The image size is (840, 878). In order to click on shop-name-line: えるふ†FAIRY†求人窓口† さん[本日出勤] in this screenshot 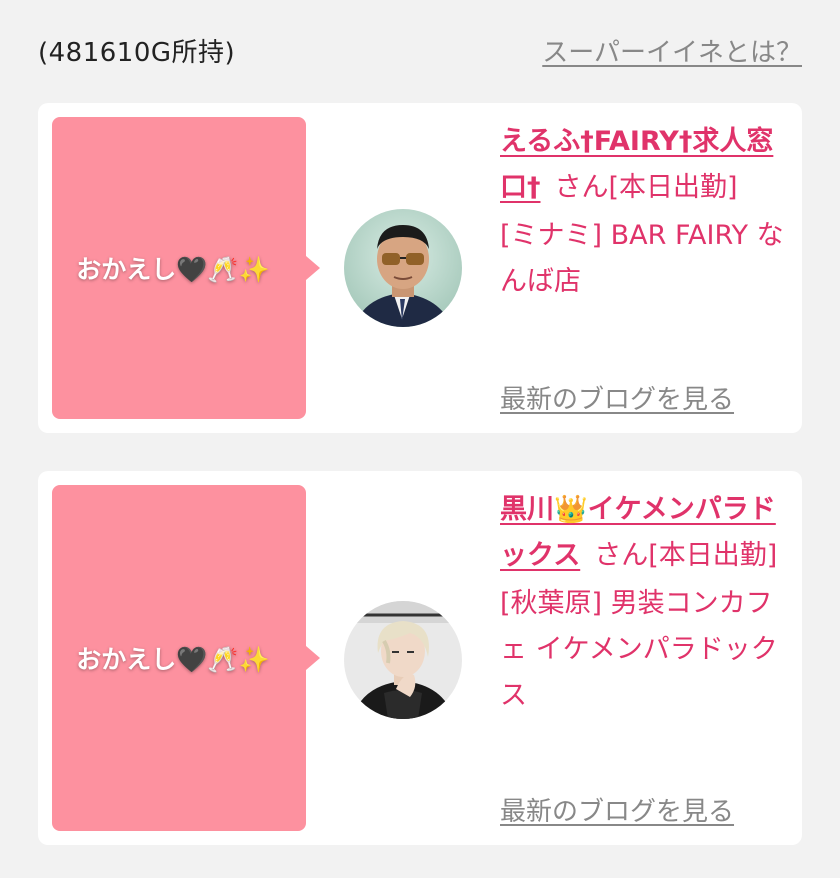, I will do `click(645, 165)`.